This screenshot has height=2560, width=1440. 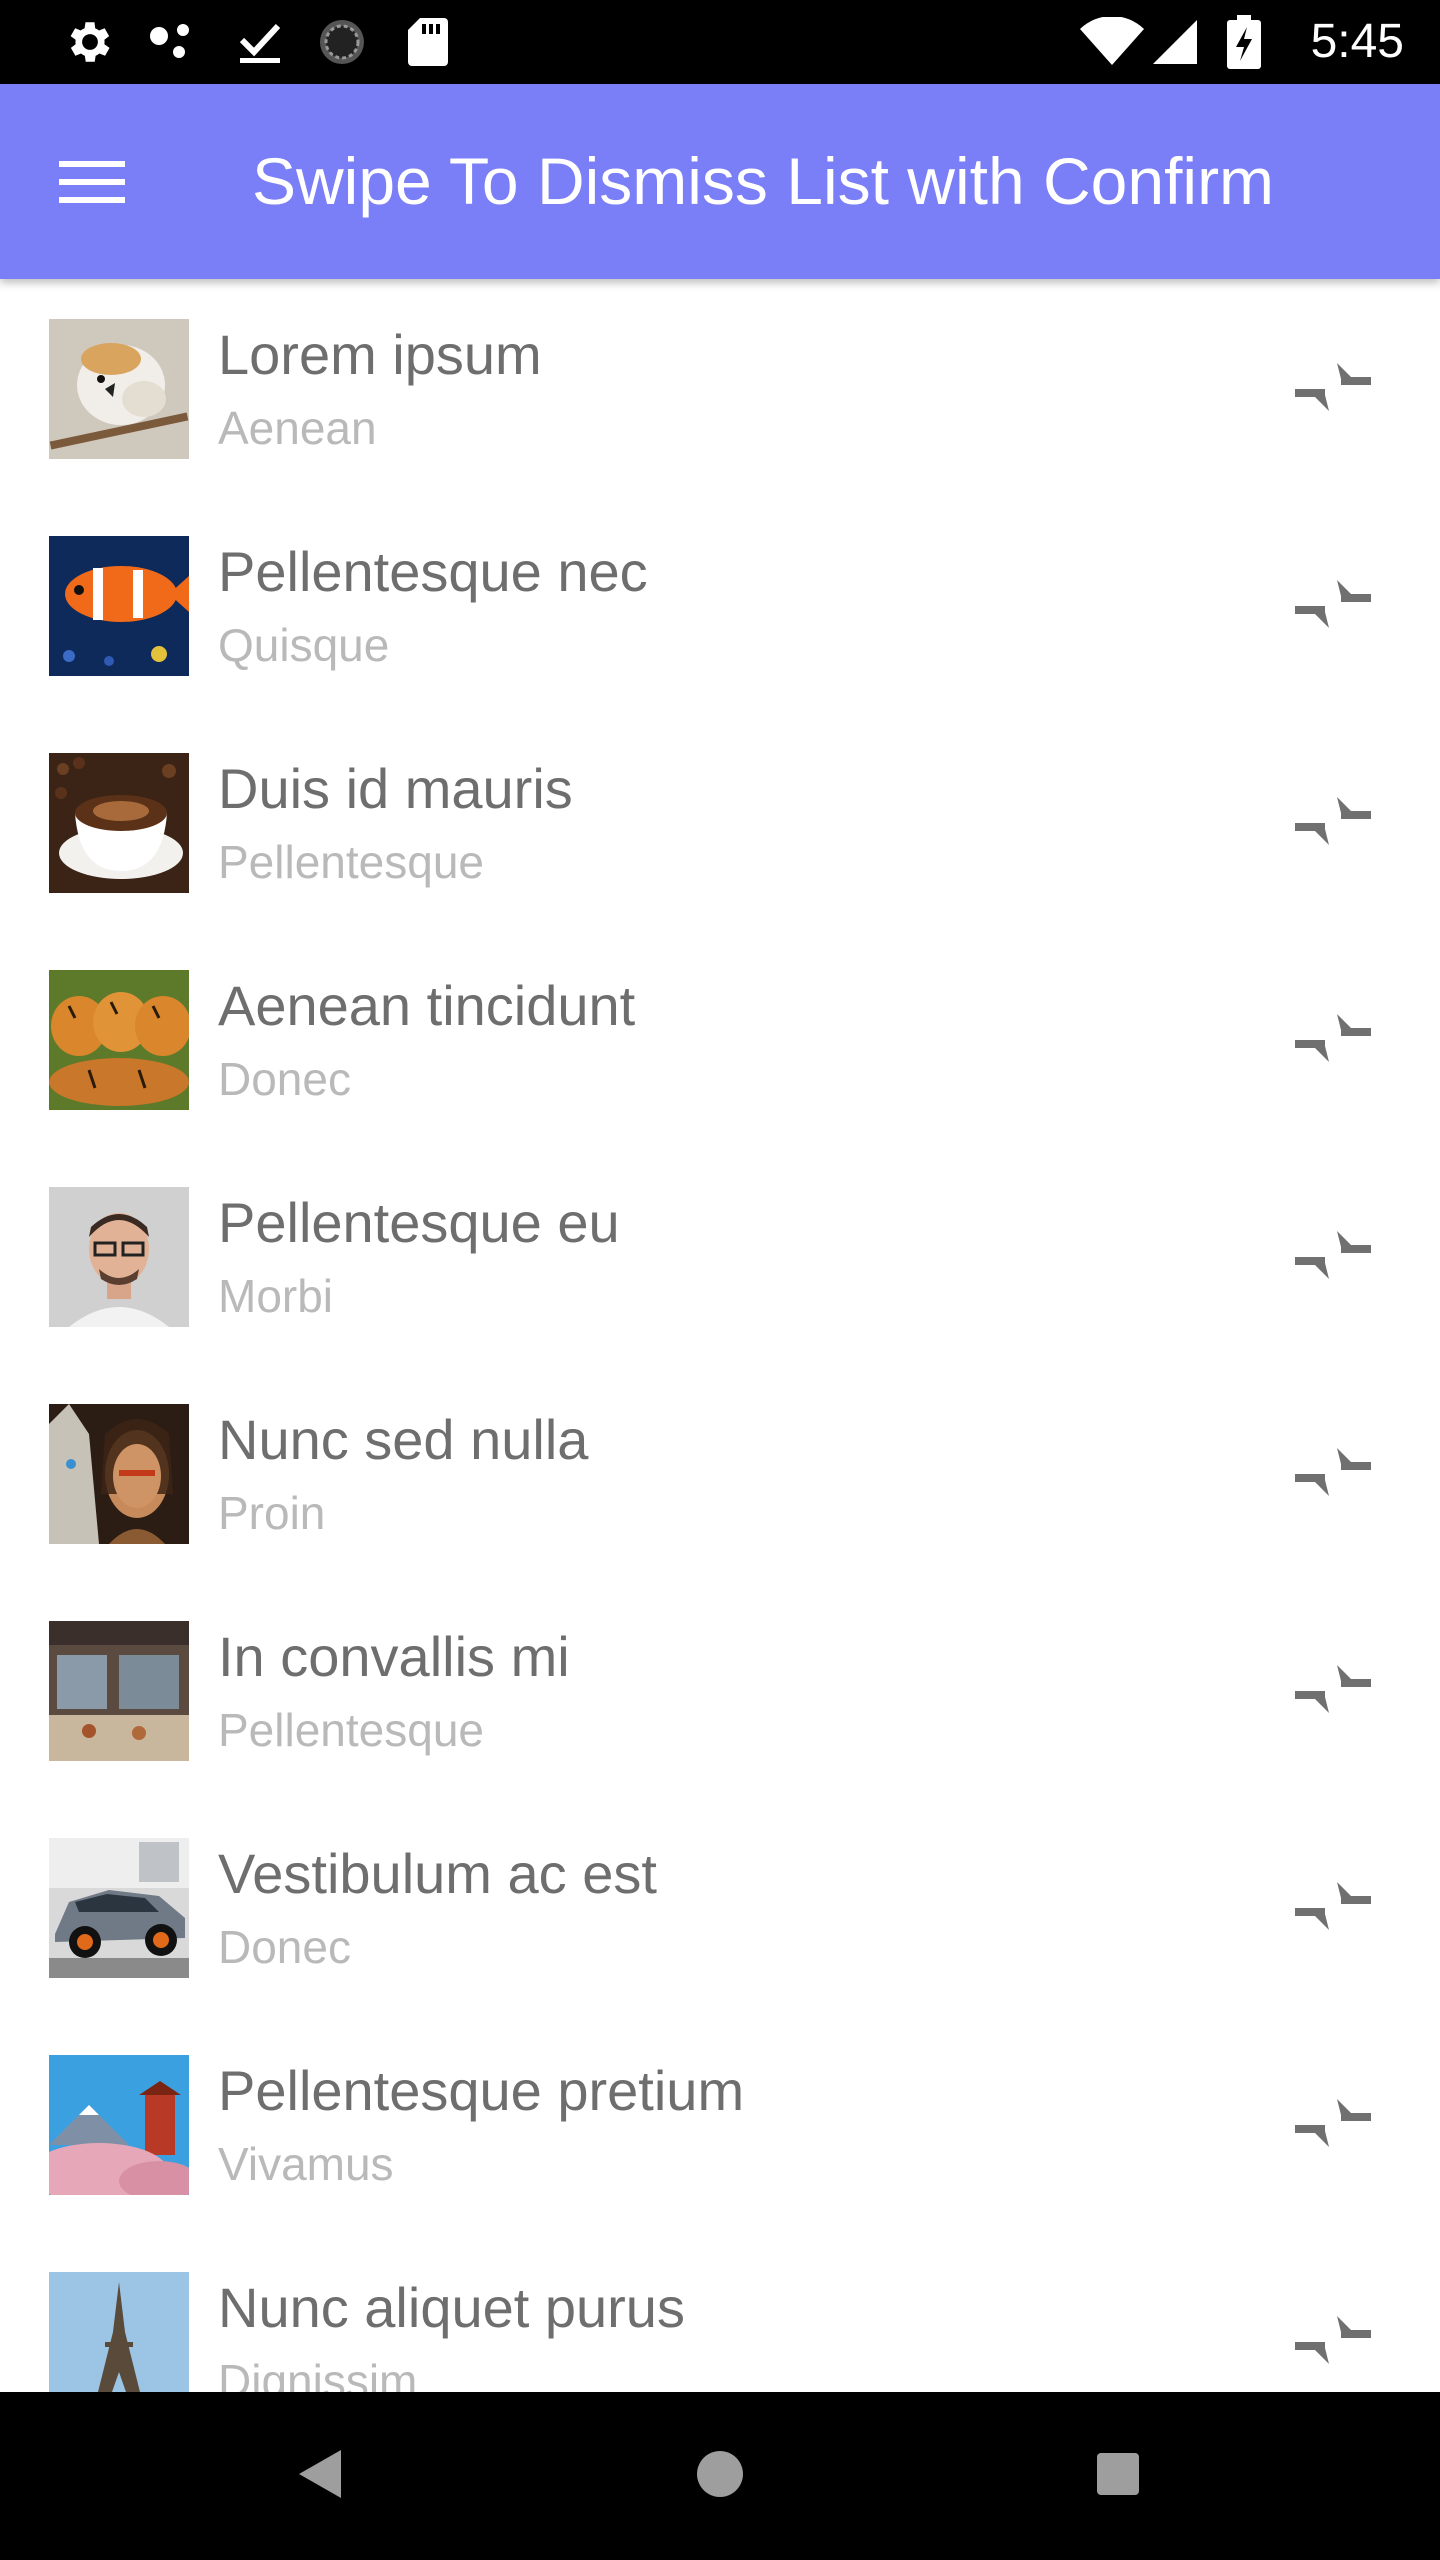 What do you see at coordinates (304, 645) in the screenshot?
I see `item-subtitle: Quisque` at bounding box center [304, 645].